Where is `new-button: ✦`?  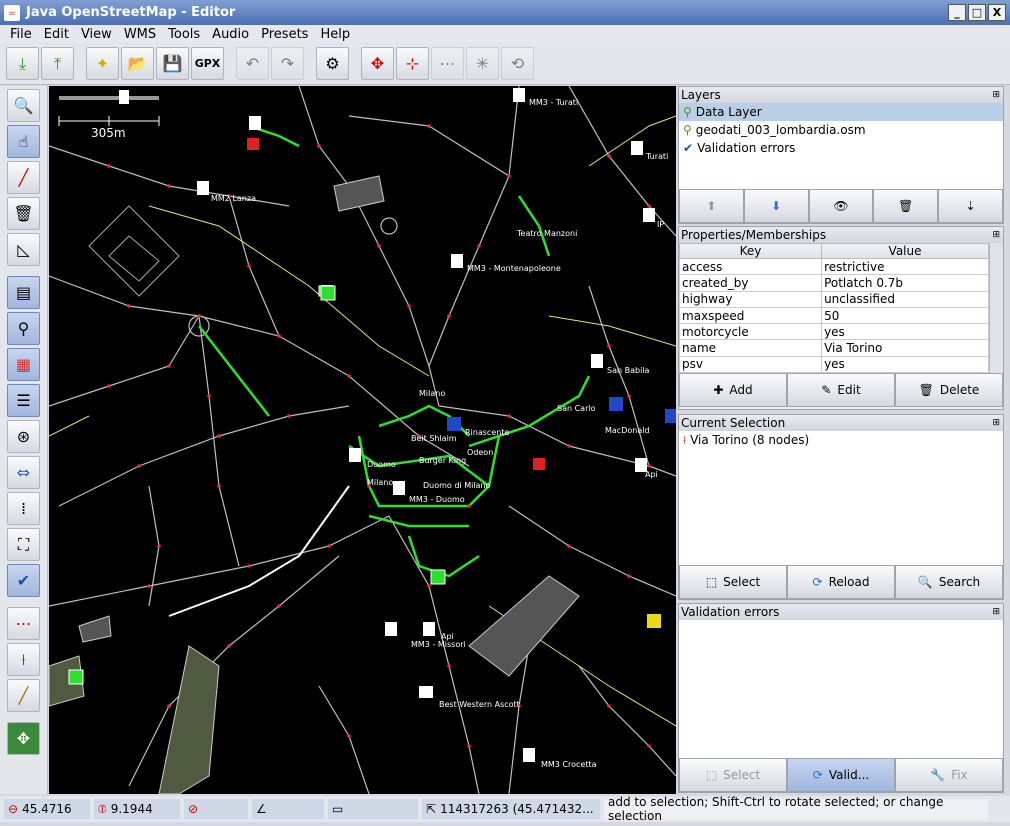
new-button: ✦ is located at coordinates (102, 63).